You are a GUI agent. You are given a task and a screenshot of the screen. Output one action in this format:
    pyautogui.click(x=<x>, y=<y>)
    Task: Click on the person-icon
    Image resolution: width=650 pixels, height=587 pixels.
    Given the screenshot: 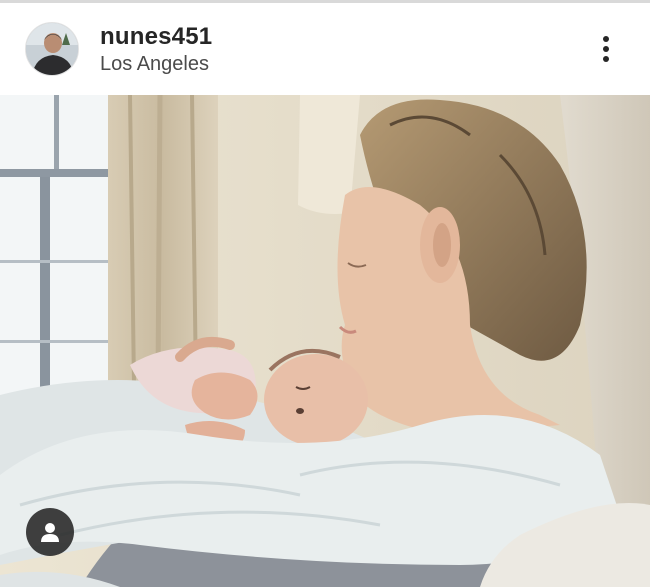 What is the action you would take?
    pyautogui.click(x=50, y=532)
    